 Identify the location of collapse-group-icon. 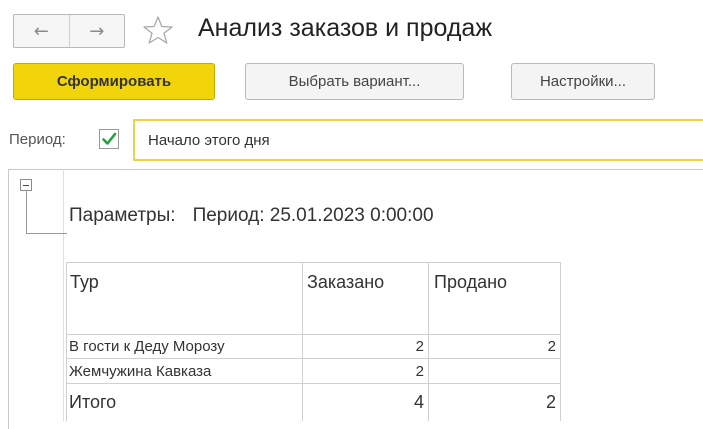
(26, 185).